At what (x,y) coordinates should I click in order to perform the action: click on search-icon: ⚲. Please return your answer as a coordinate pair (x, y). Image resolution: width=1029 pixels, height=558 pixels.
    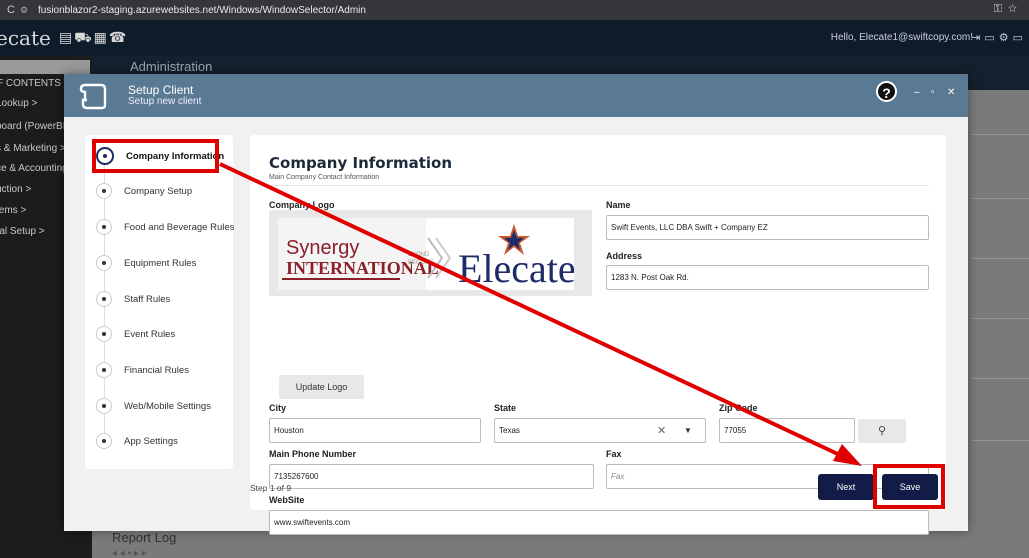
    Looking at the image, I should click on (882, 431).